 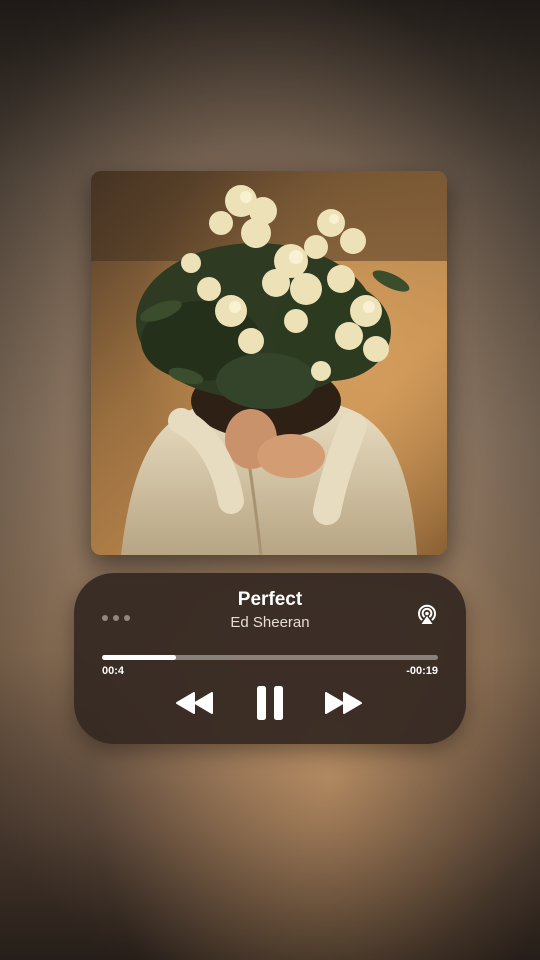 What do you see at coordinates (113, 671) in the screenshot?
I see `time-elapsed: 00:4` at bounding box center [113, 671].